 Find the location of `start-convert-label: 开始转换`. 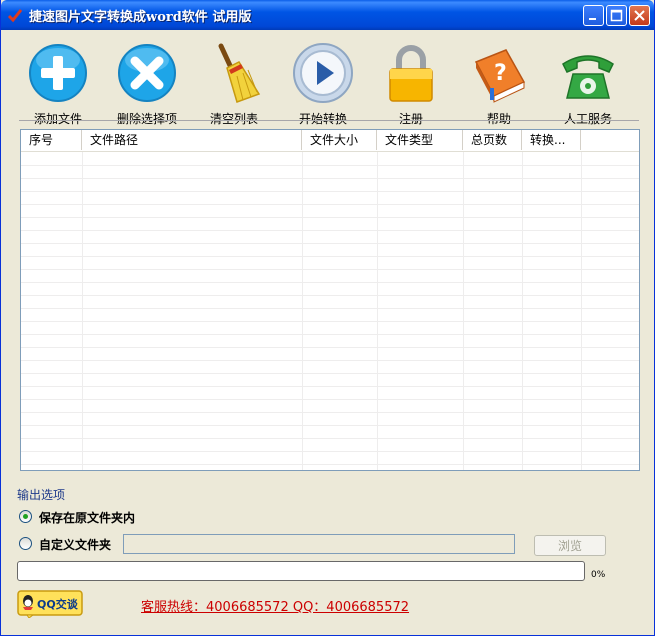

start-convert-label: 开始转换 is located at coordinates (322, 119).